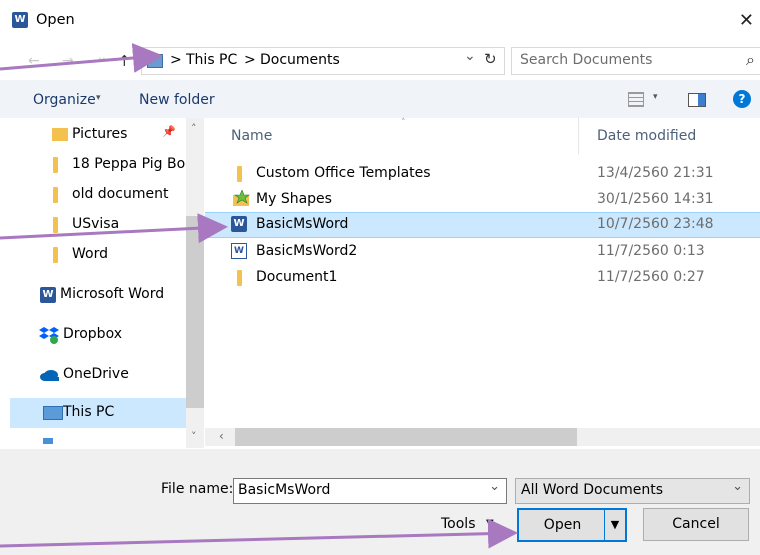 The width and height of the screenshot is (760, 555). What do you see at coordinates (98, 98) in the screenshot?
I see `organize-caret-icon: ▾` at bounding box center [98, 98].